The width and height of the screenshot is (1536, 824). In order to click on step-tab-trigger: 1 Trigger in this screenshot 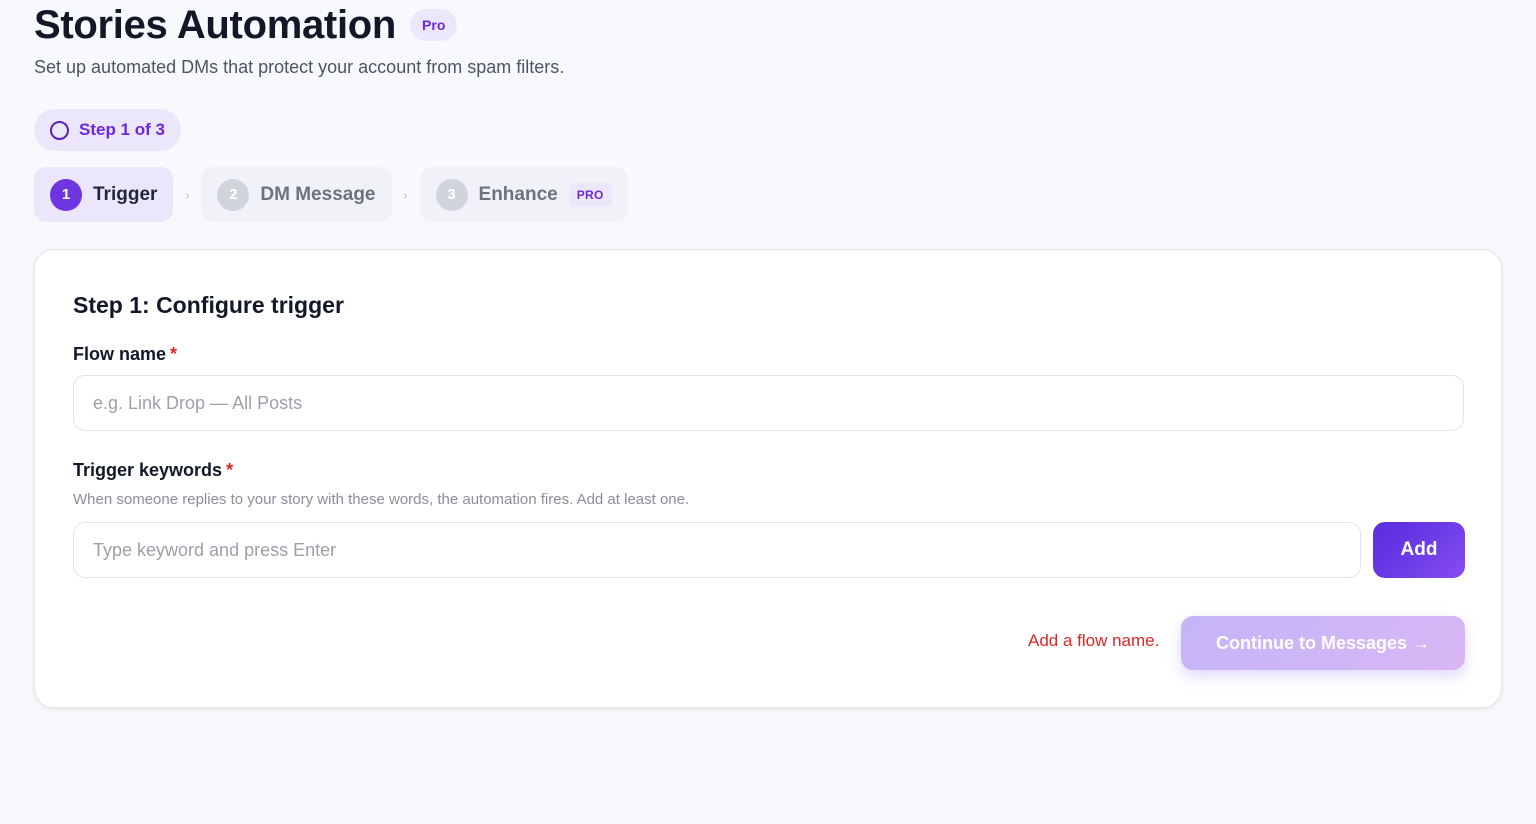, I will do `click(104, 194)`.